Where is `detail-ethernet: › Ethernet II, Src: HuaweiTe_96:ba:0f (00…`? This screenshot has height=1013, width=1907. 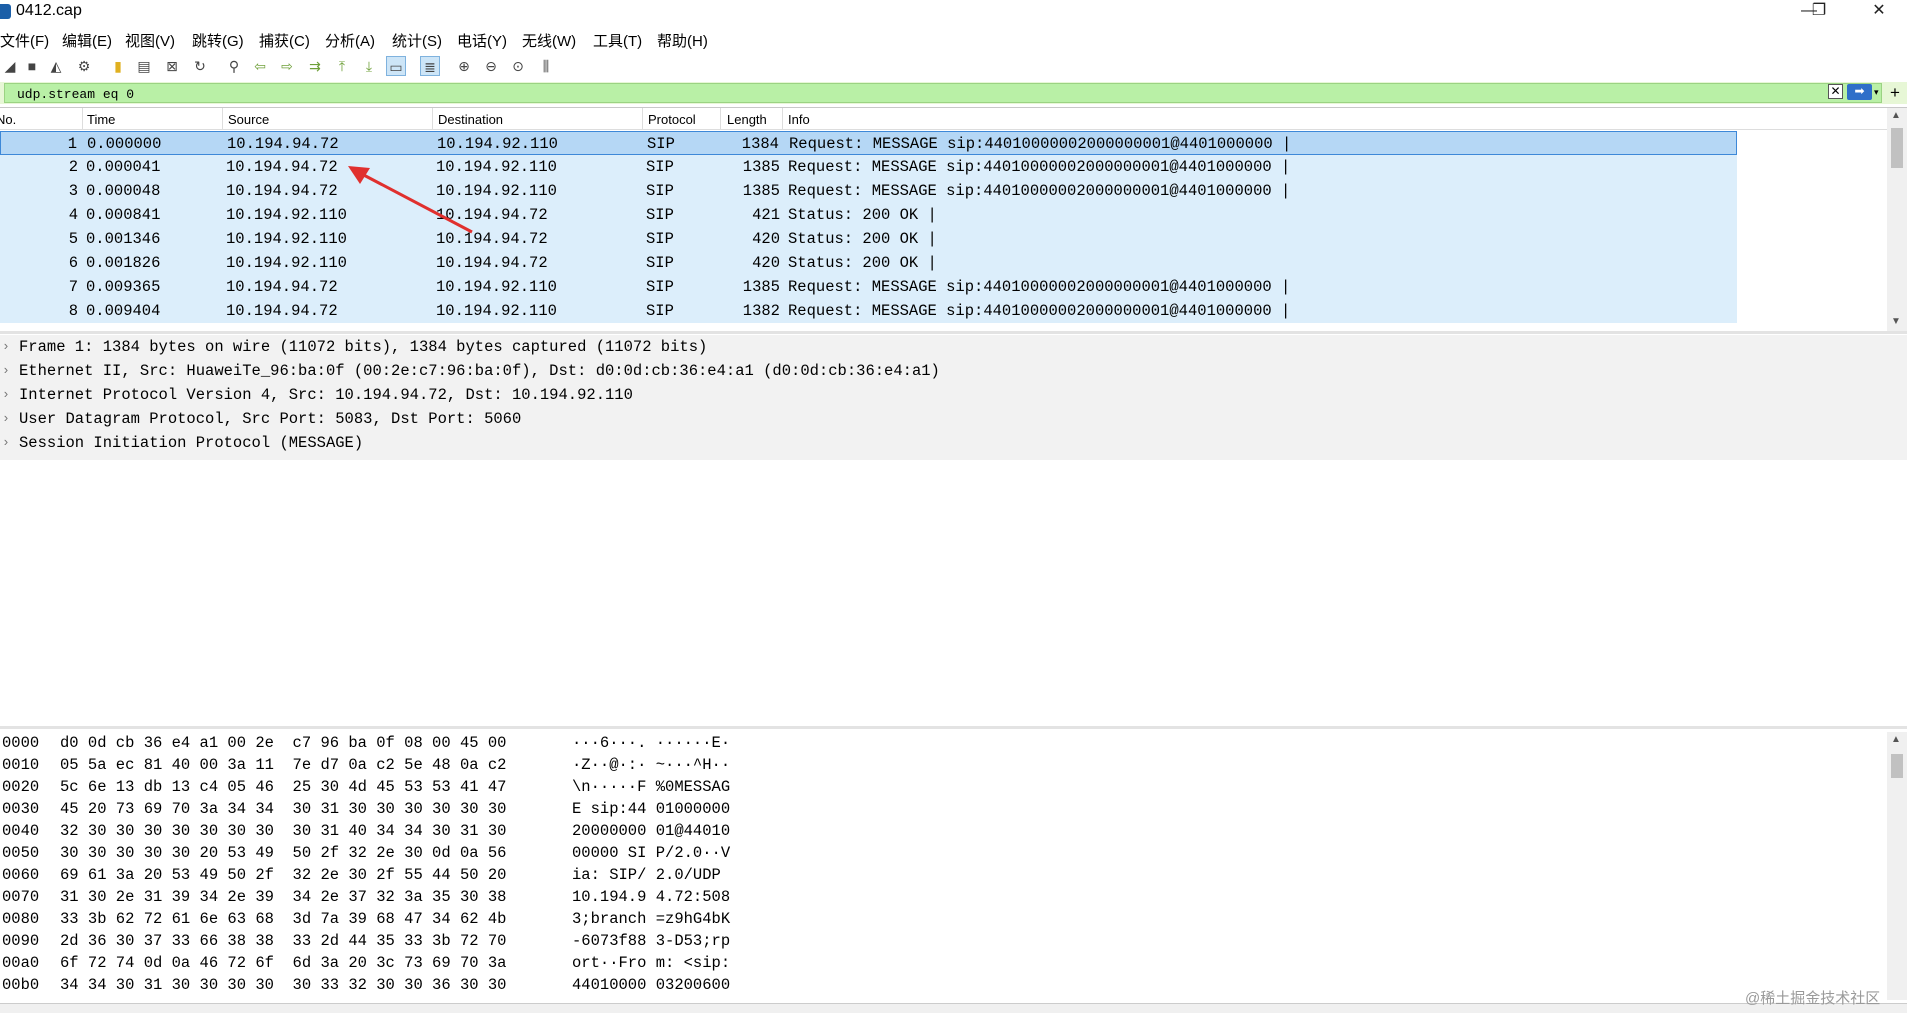
detail-ethernet: › Ethernet II, Src: HuaweiTe_96:ba:0f (00… is located at coordinates (953, 371).